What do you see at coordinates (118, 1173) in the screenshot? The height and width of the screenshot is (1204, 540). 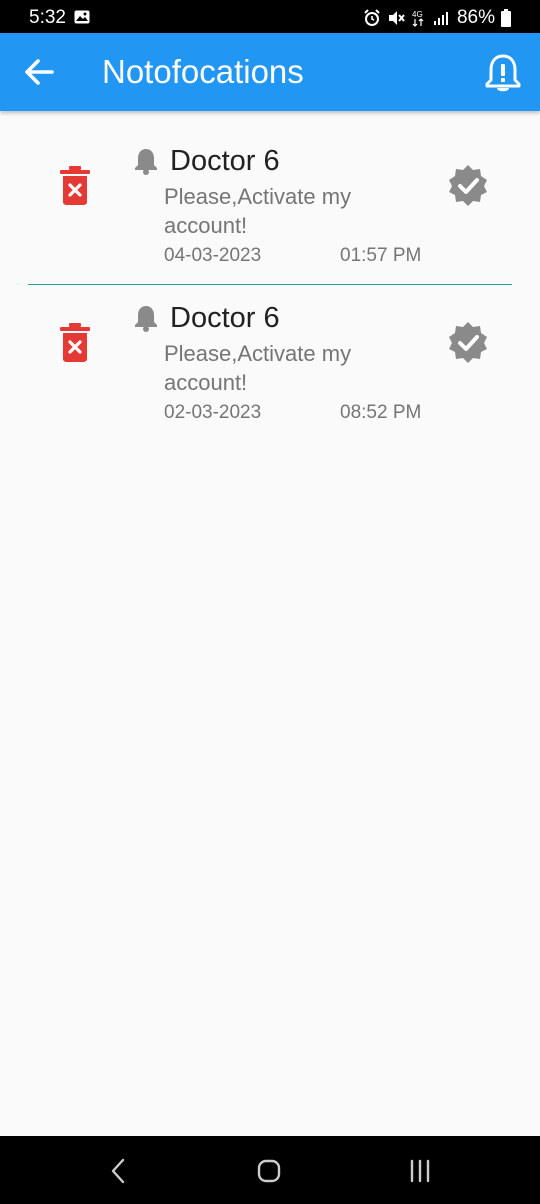 I see `nav-back-icon` at bounding box center [118, 1173].